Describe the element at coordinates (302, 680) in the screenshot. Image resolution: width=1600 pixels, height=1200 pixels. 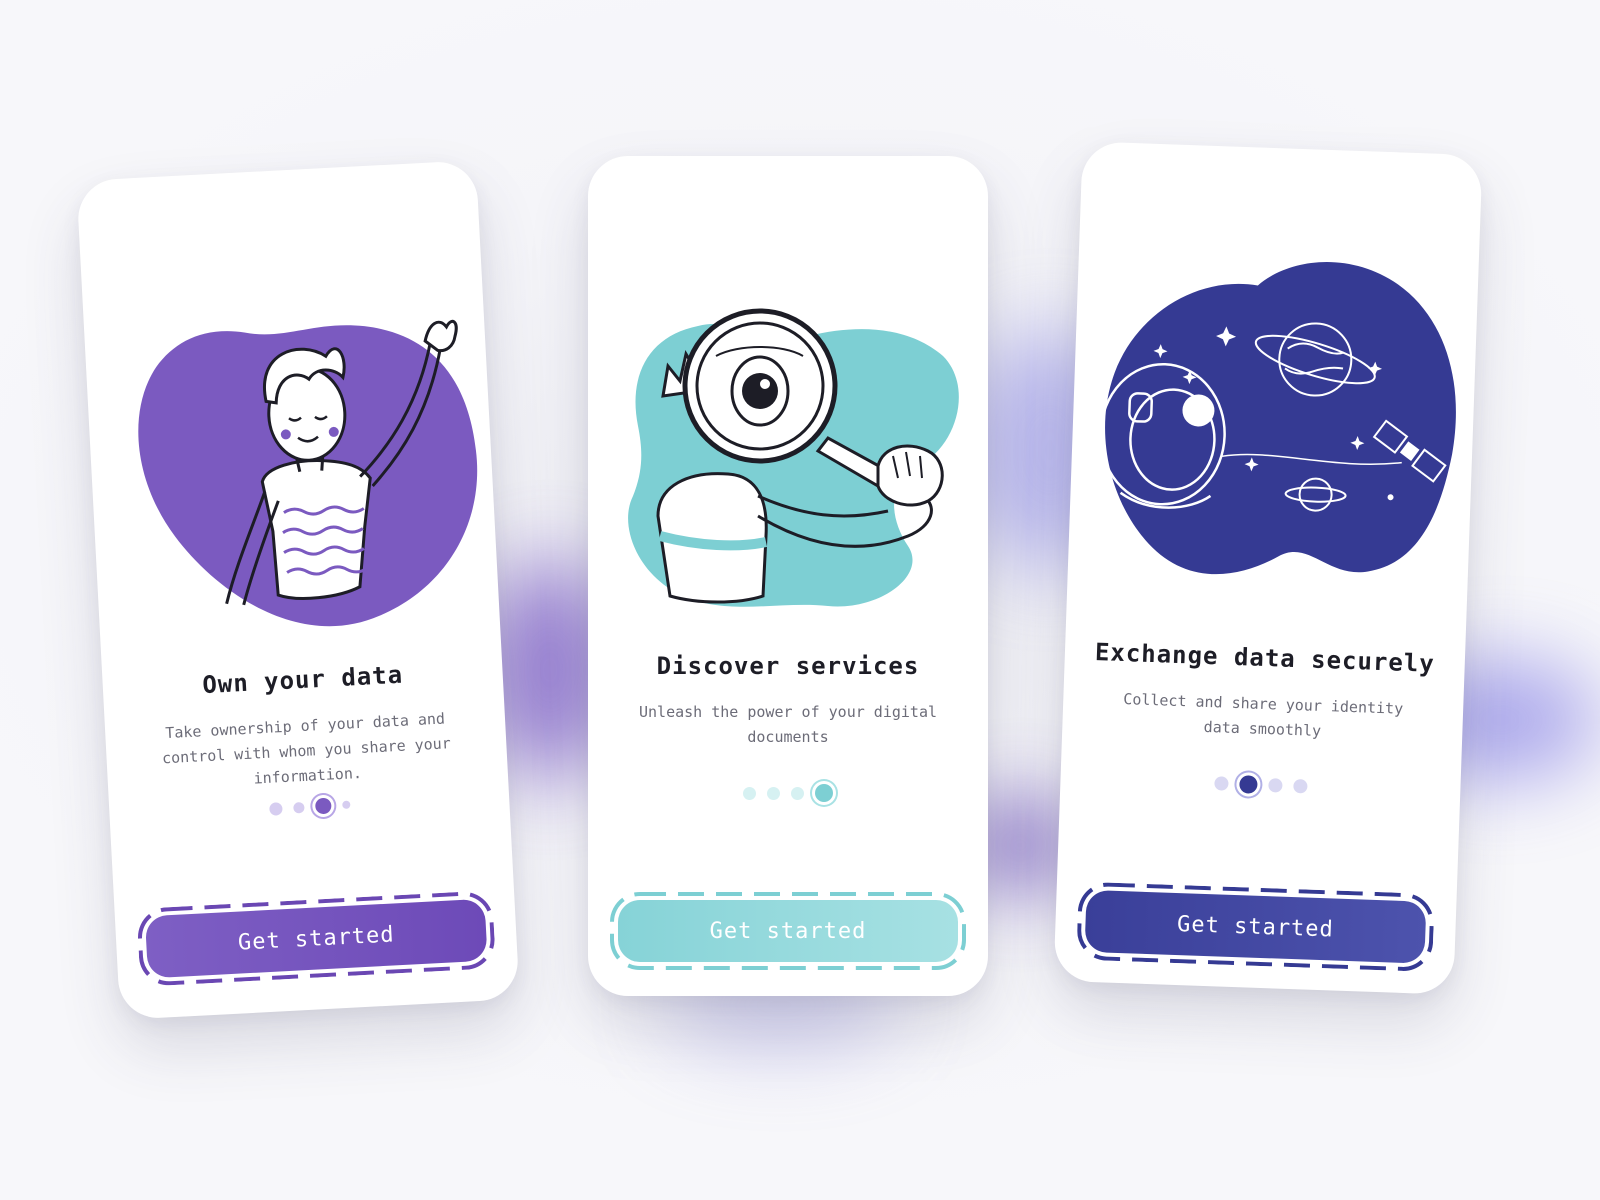
I see `screen-title: Own your data` at that location.